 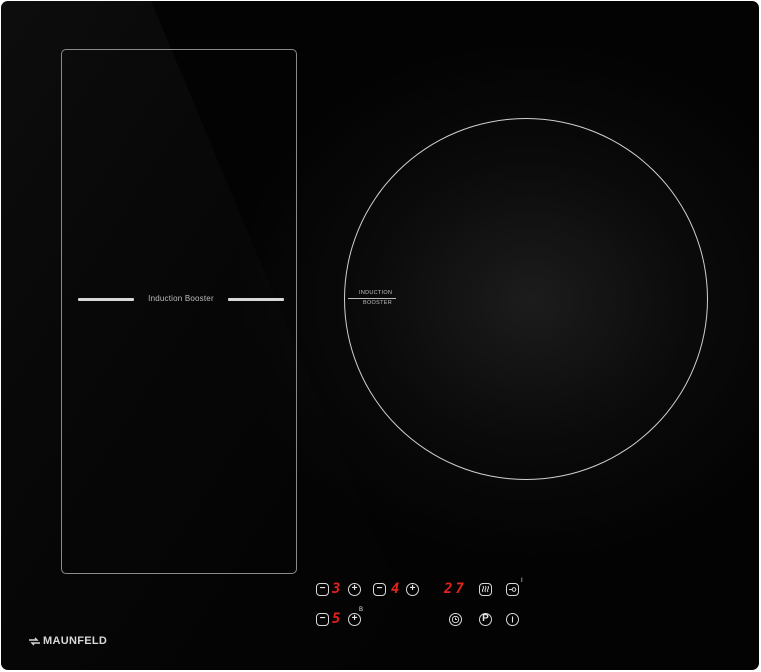 I want to click on flex-zone-label: Induction Booster, so click(x=181, y=298).